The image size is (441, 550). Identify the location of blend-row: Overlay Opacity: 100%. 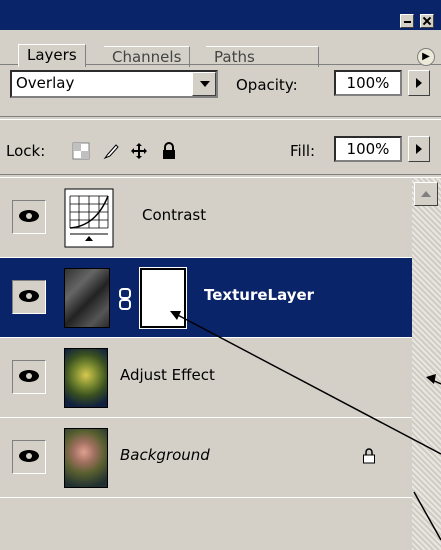
(220, 84).